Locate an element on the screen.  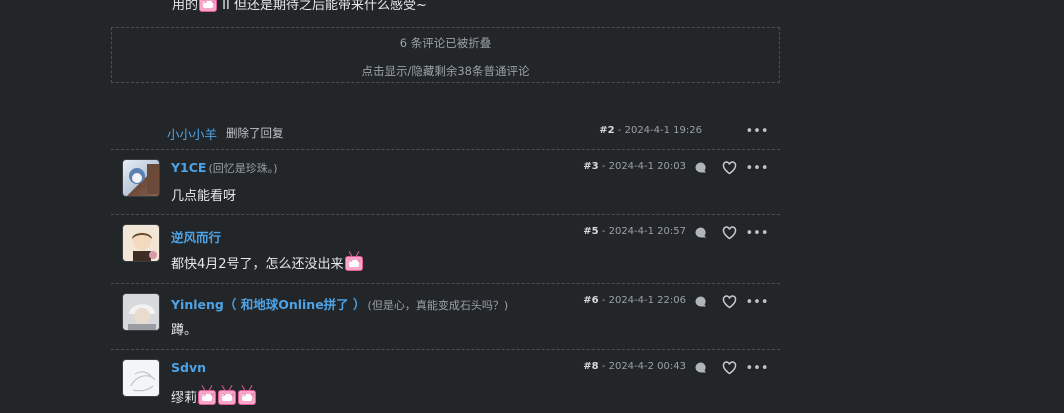
floor-number: #6 is located at coordinates (591, 300).